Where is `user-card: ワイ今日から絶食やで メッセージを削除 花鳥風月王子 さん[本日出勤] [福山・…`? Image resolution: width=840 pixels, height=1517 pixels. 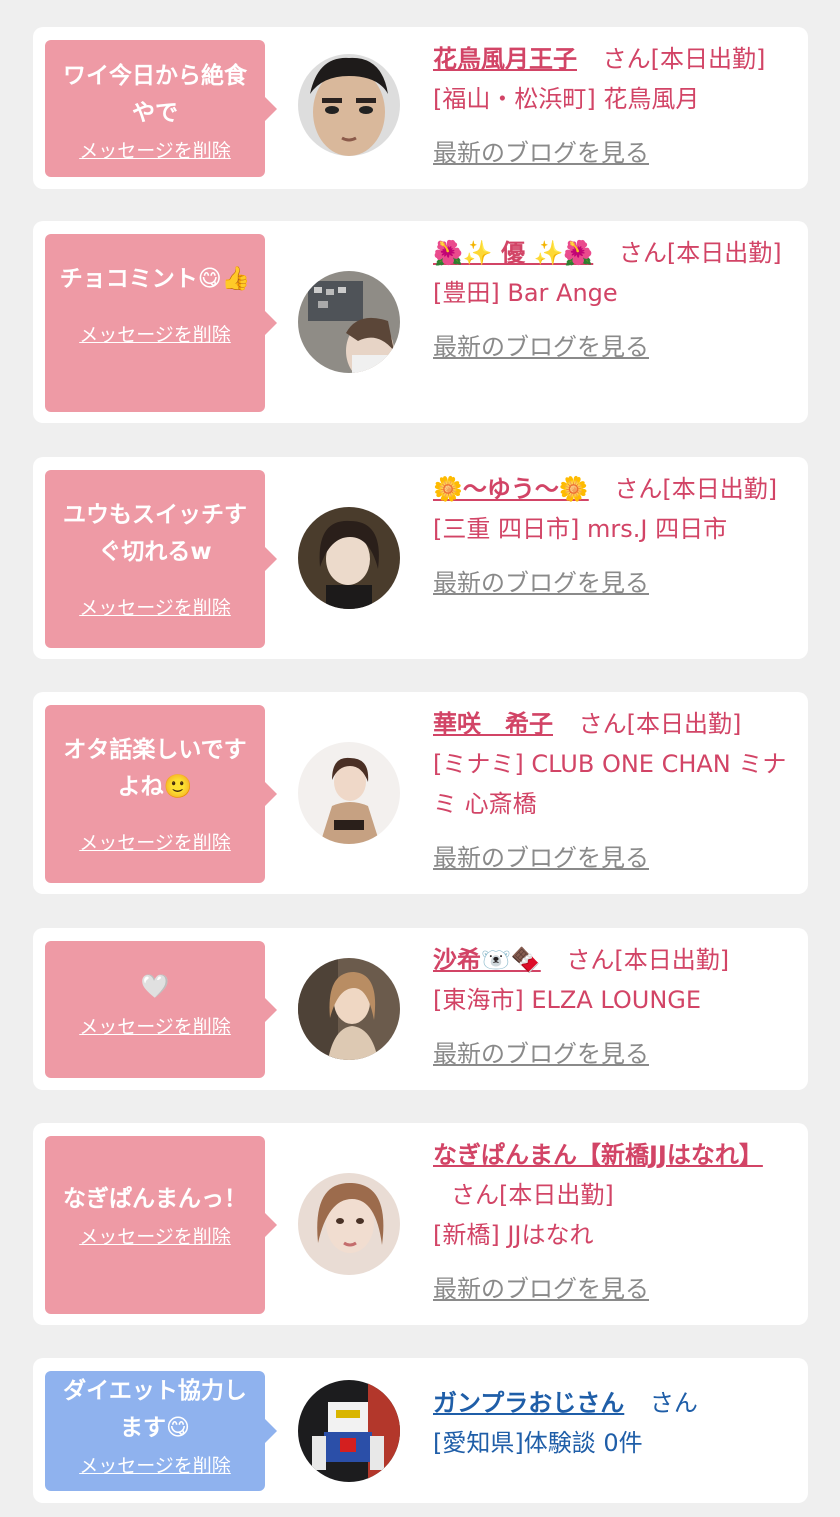
user-card: ワイ今日から絶食やで メッセージを削除 花鳥風月王子 さん[本日出勤] [福山・… is located at coordinates (420, 108).